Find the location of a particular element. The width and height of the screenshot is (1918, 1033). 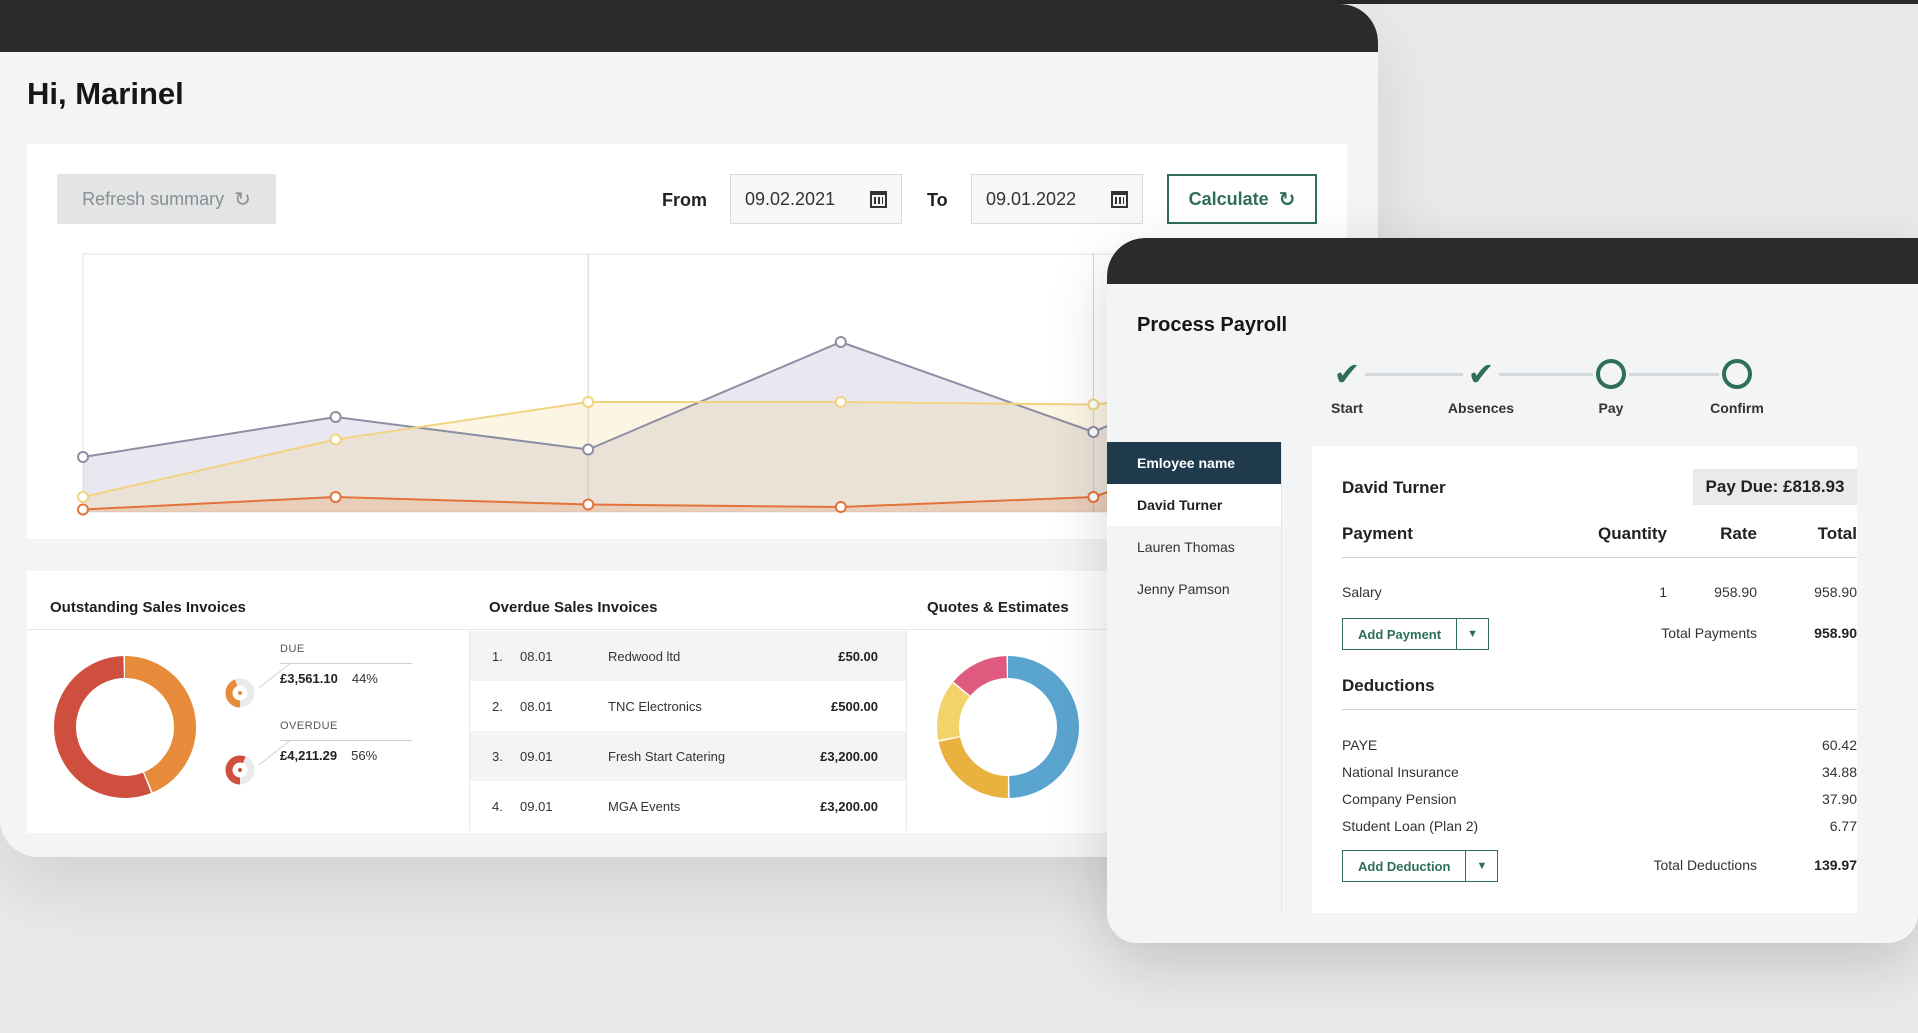

employee-list-item: David Turner is located at coordinates (1194, 505).